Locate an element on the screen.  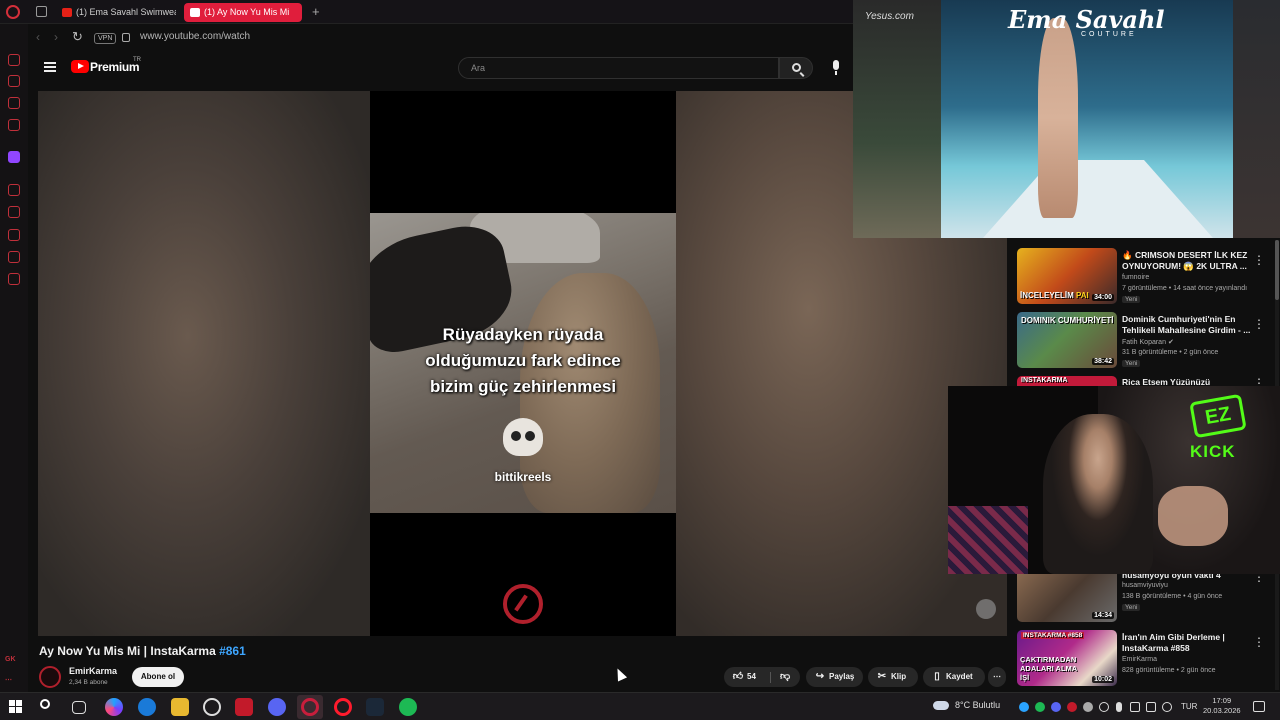
fashion-video-overlay: Ema Savahl COUTURE Yesus.com is located at coordinates (1066, 119).